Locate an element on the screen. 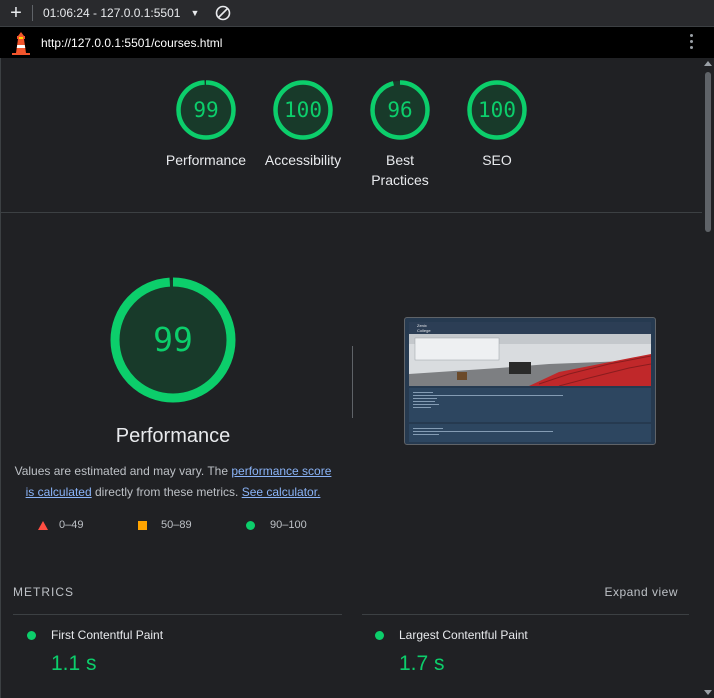 The height and width of the screenshot is (698, 714). gauge-accessibility: 100 Accessibility is located at coordinates (303, 124).